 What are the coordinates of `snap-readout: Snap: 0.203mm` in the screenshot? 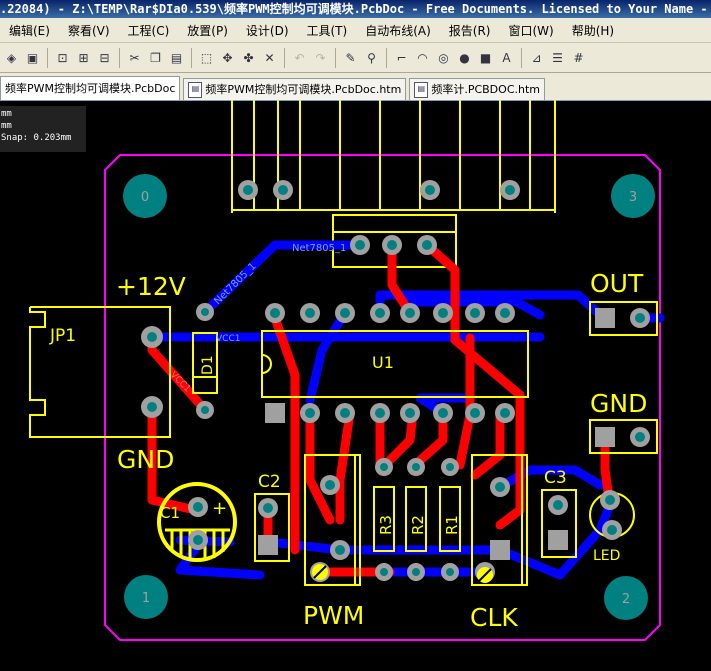 It's located at (36, 138).